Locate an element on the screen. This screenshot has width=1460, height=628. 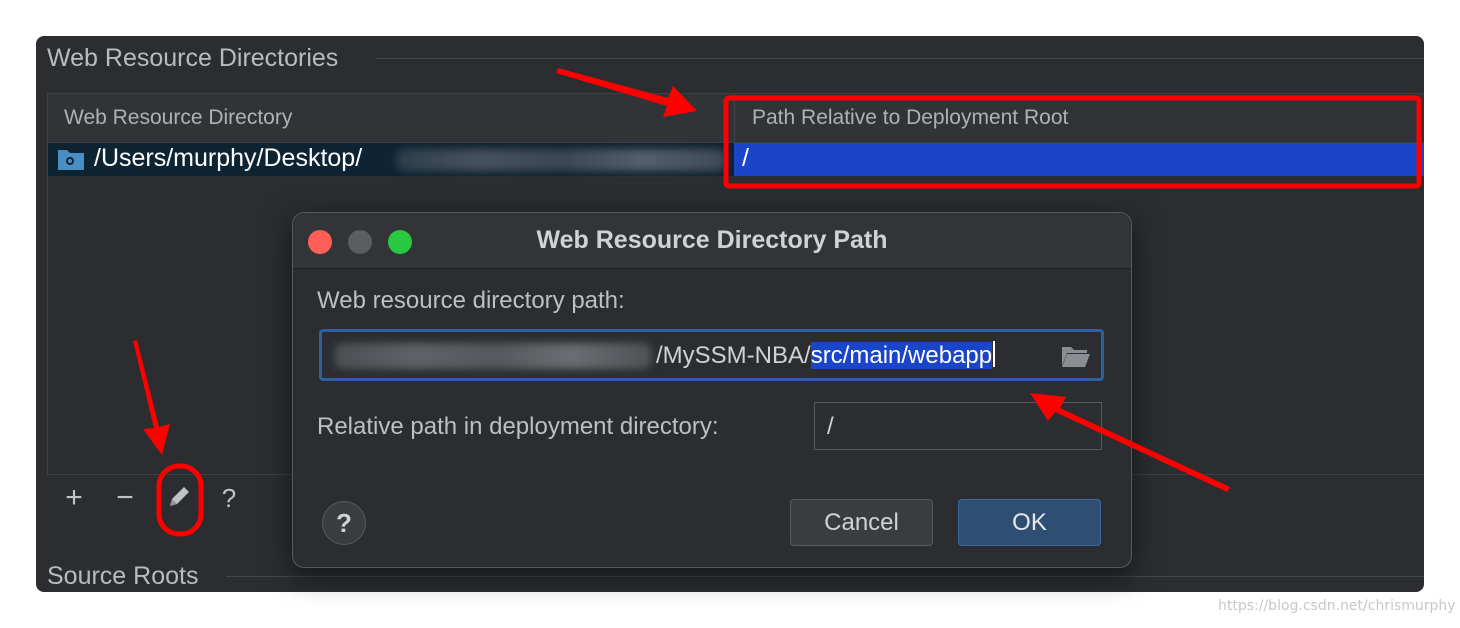
dialog-titlebar: Web Resource Directory Path is located at coordinates (712, 241).